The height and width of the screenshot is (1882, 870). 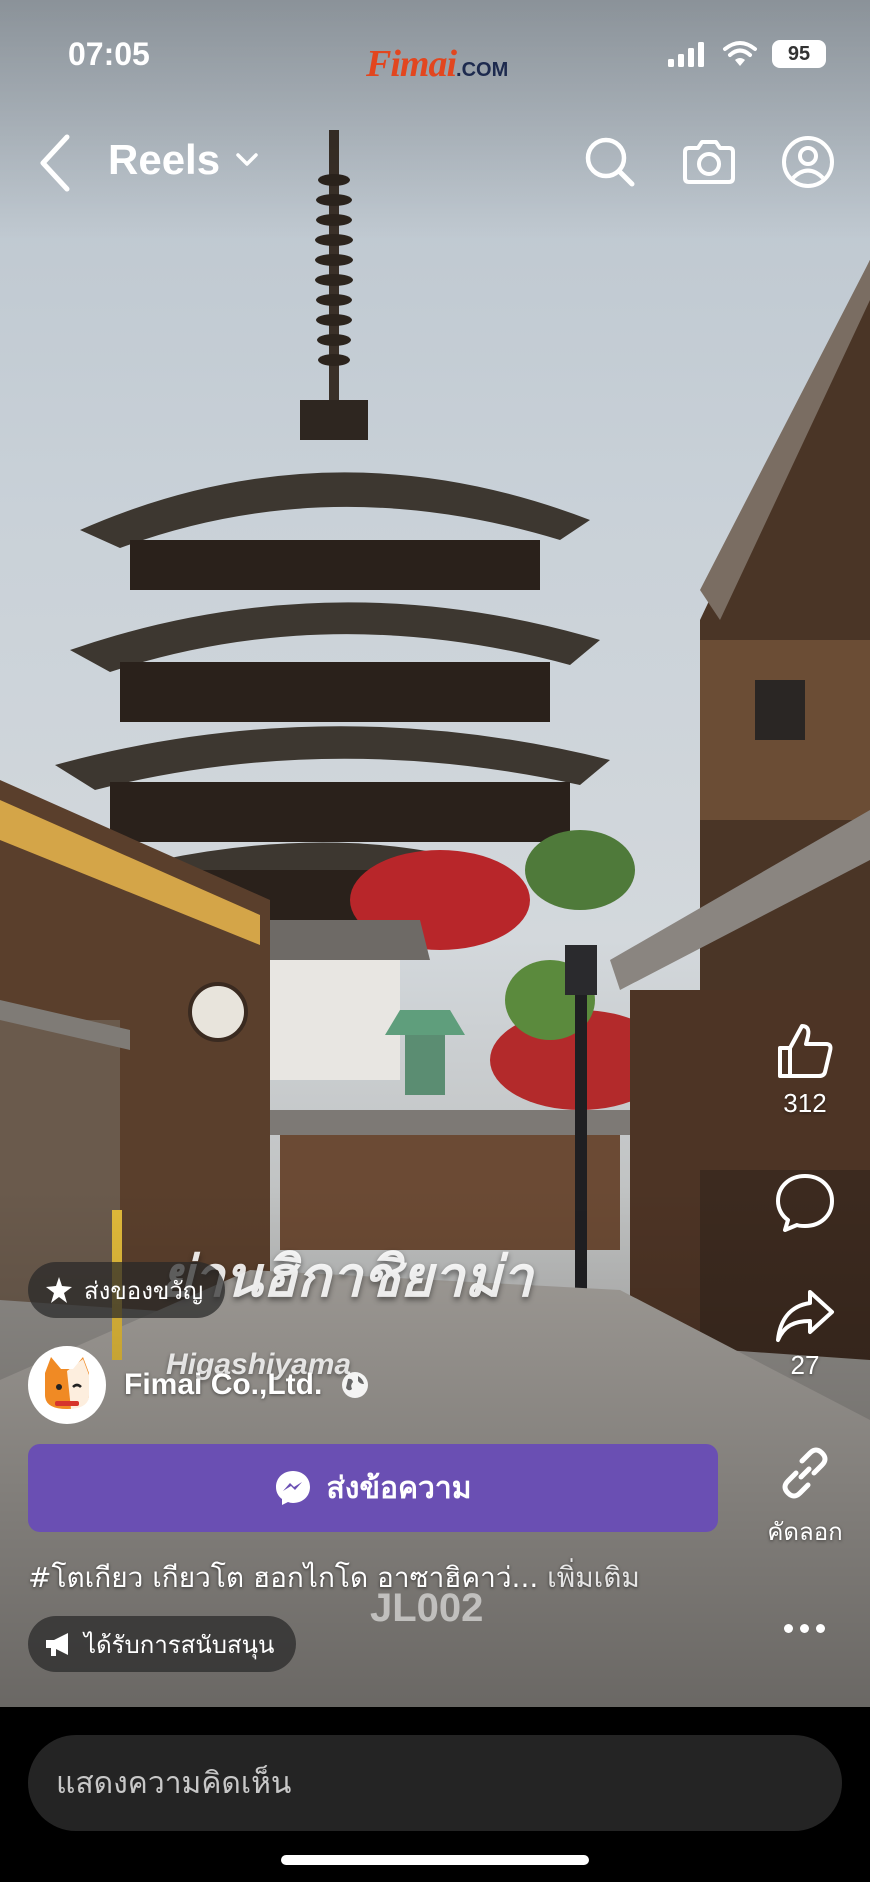 What do you see at coordinates (799, 54) in the screenshot?
I see `battery-icon: 95` at bounding box center [799, 54].